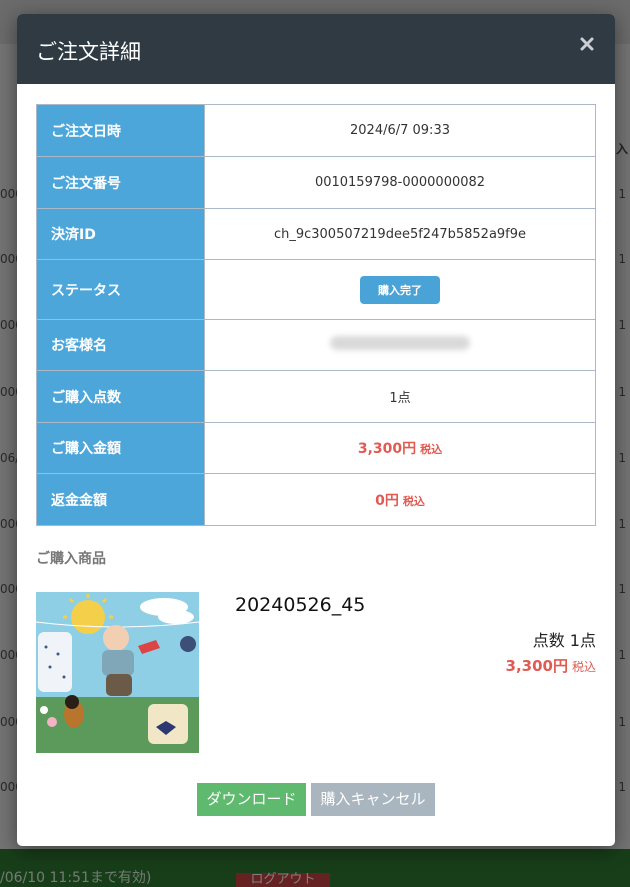 The image size is (630, 887). I want to click on purchase-count-value: 1点, so click(400, 396).